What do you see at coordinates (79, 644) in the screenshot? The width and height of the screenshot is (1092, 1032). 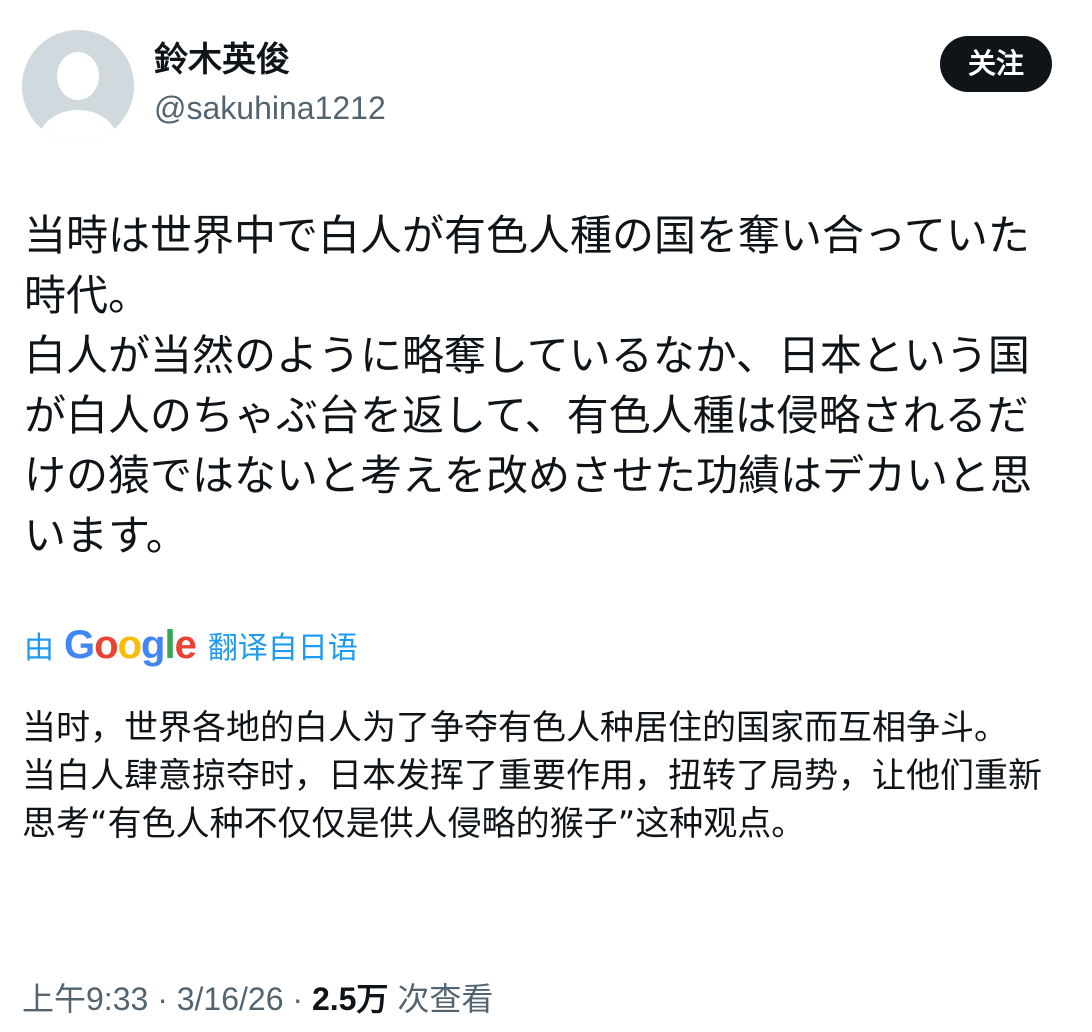 I see `google-logo-letter: G` at bounding box center [79, 644].